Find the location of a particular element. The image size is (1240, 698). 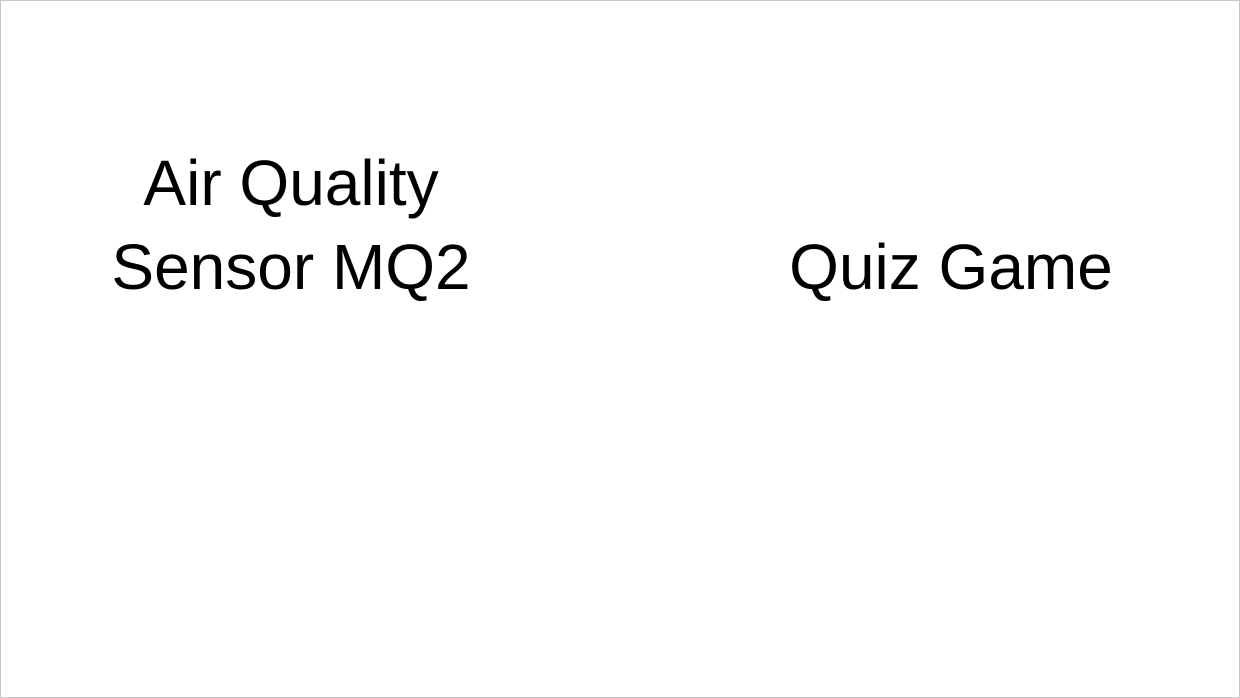

left-title-line-1: Air Quality is located at coordinates (291, 183).